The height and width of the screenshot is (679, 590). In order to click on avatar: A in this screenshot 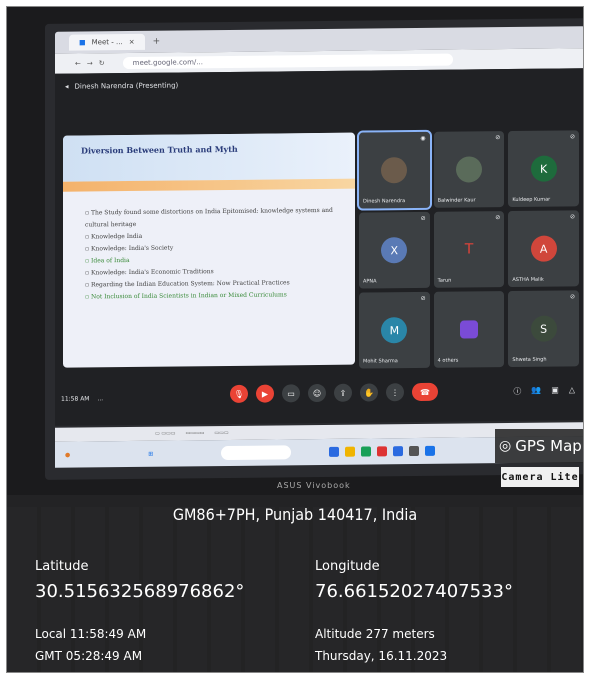, I will do `click(543, 248)`.